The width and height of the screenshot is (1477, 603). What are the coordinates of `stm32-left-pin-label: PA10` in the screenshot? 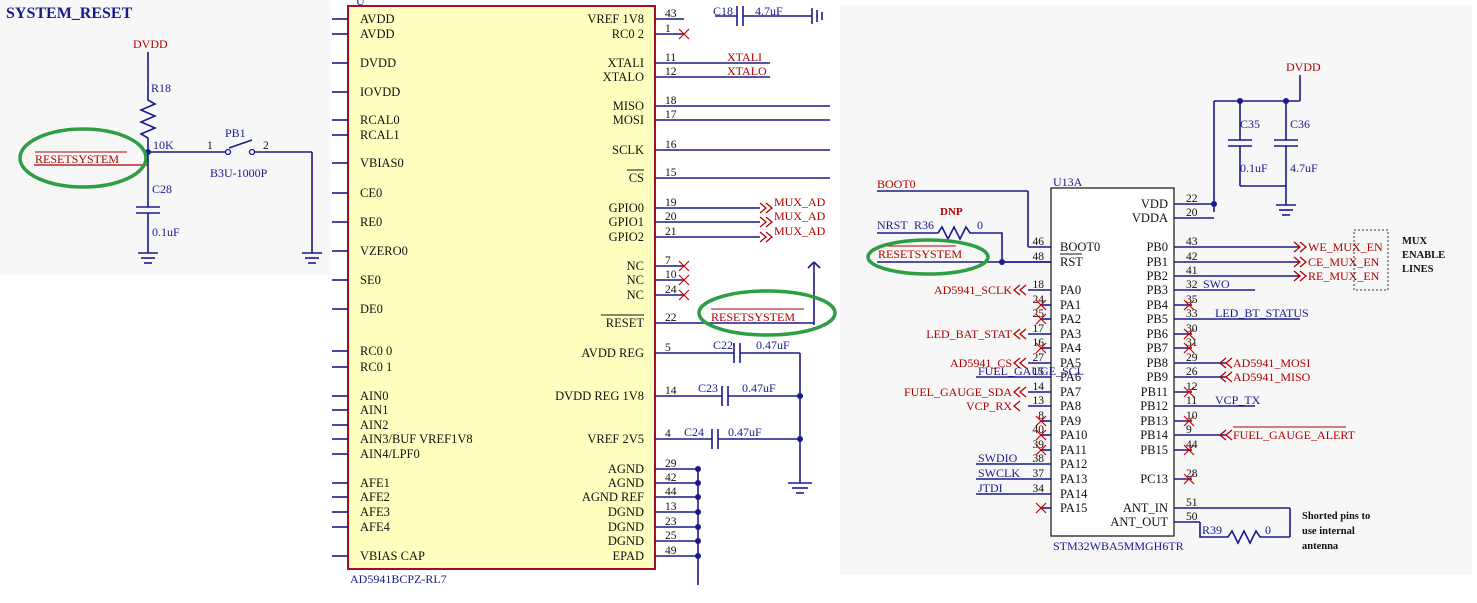 It's located at (1073, 435).